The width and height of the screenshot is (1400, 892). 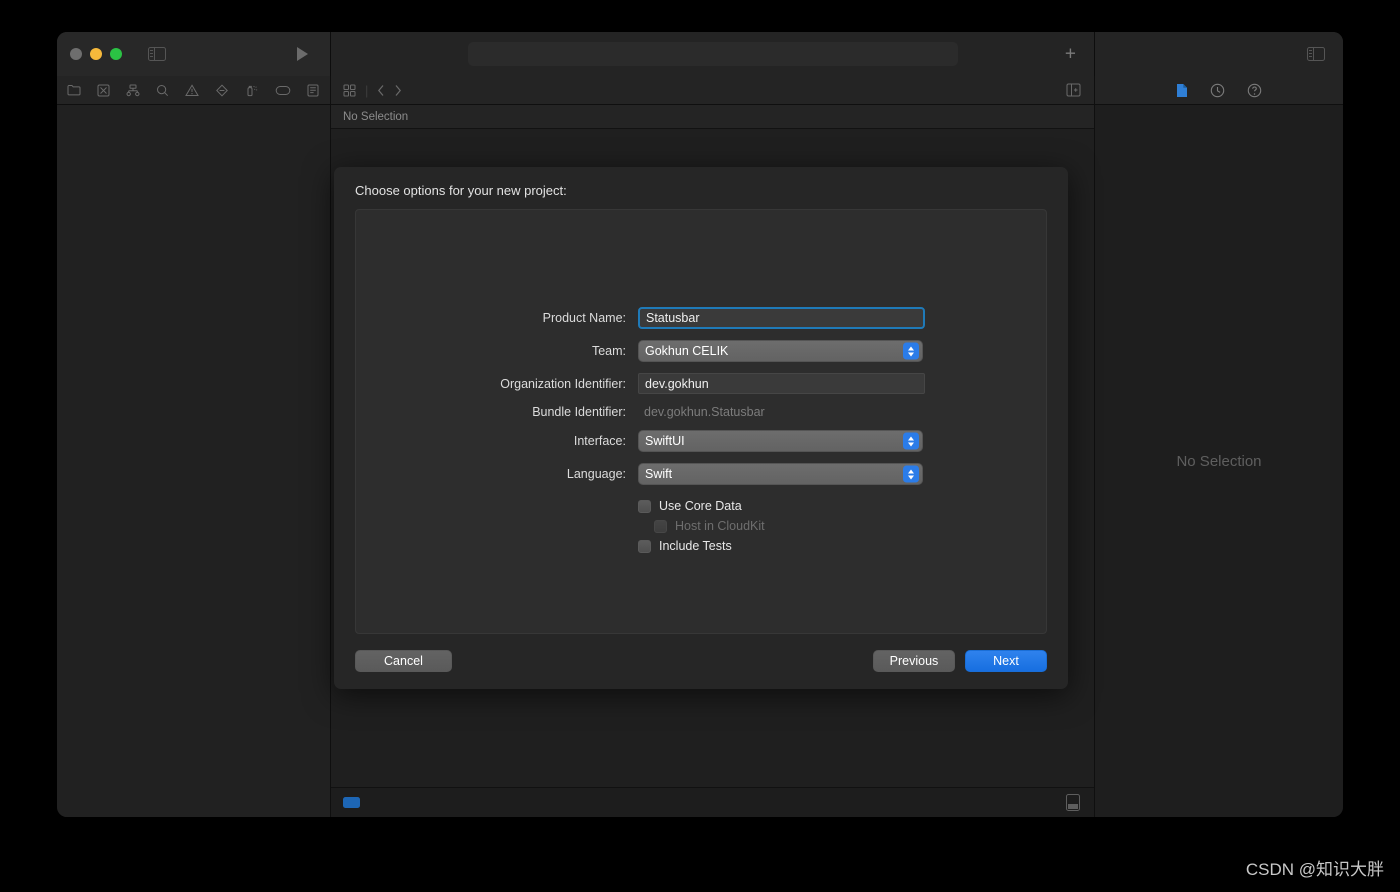 I want to click on jump-bar-controls: |, so click(x=372, y=90).